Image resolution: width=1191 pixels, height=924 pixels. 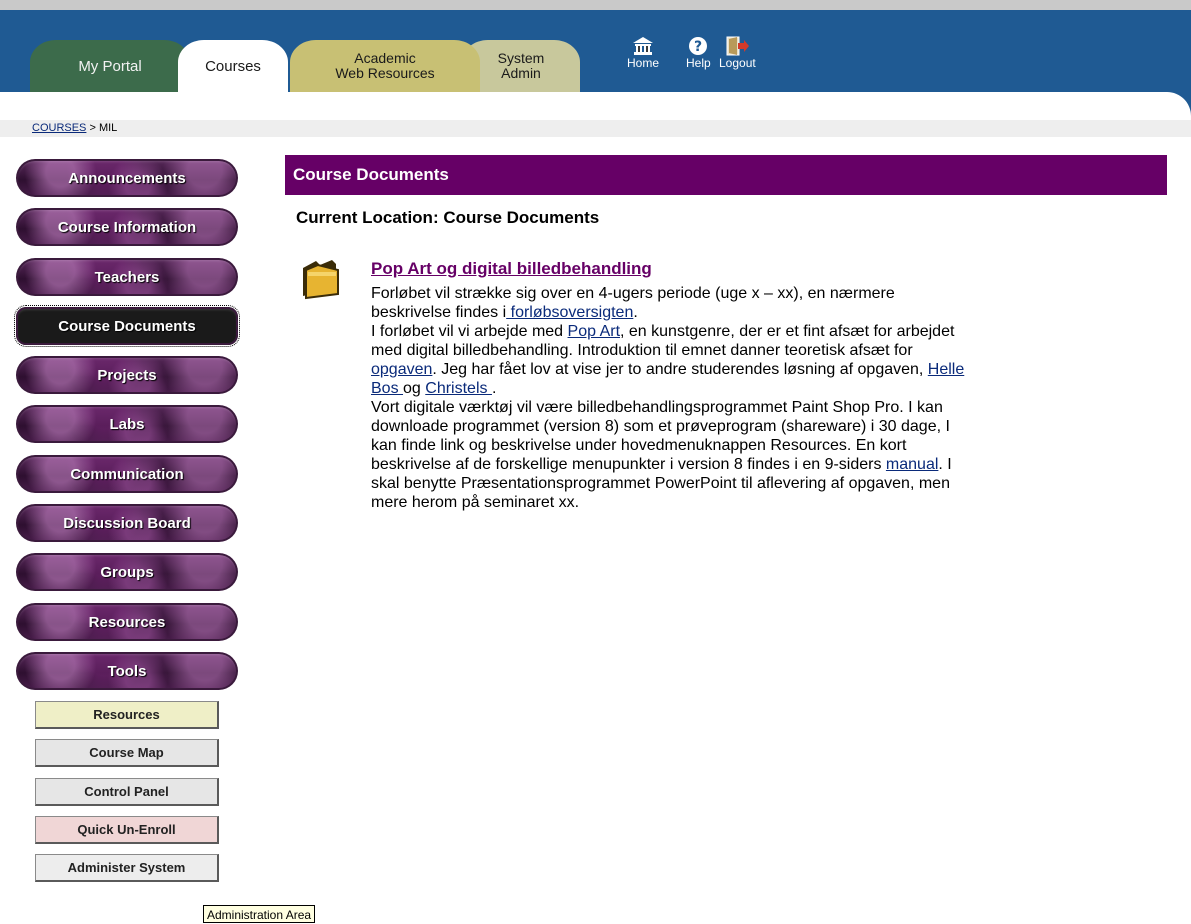 I want to click on tab-academic-label-line2: Web Resources, so click(x=385, y=73).